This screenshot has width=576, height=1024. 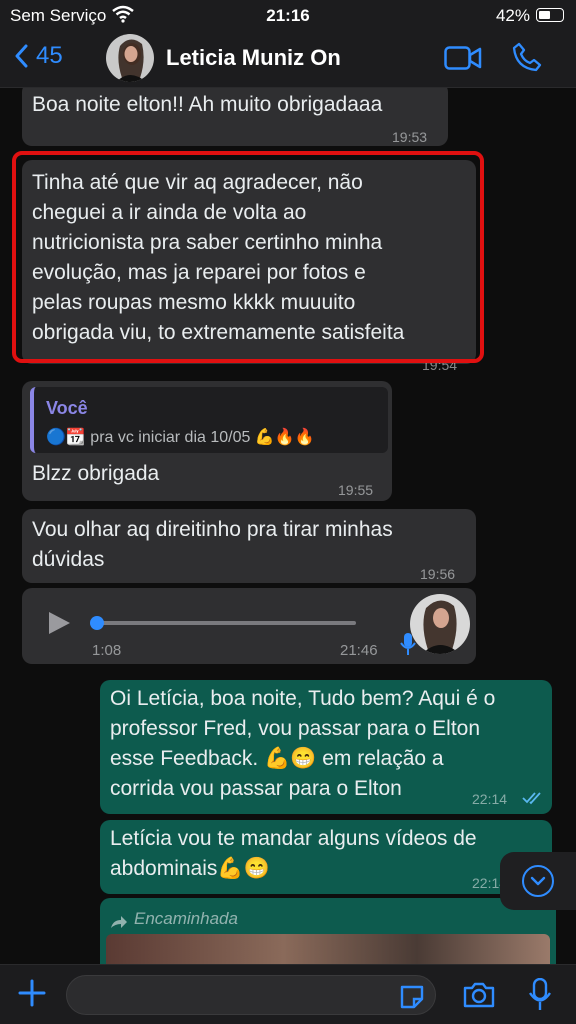 What do you see at coordinates (21, 56) in the screenshot?
I see `back-chevron-icon` at bounding box center [21, 56].